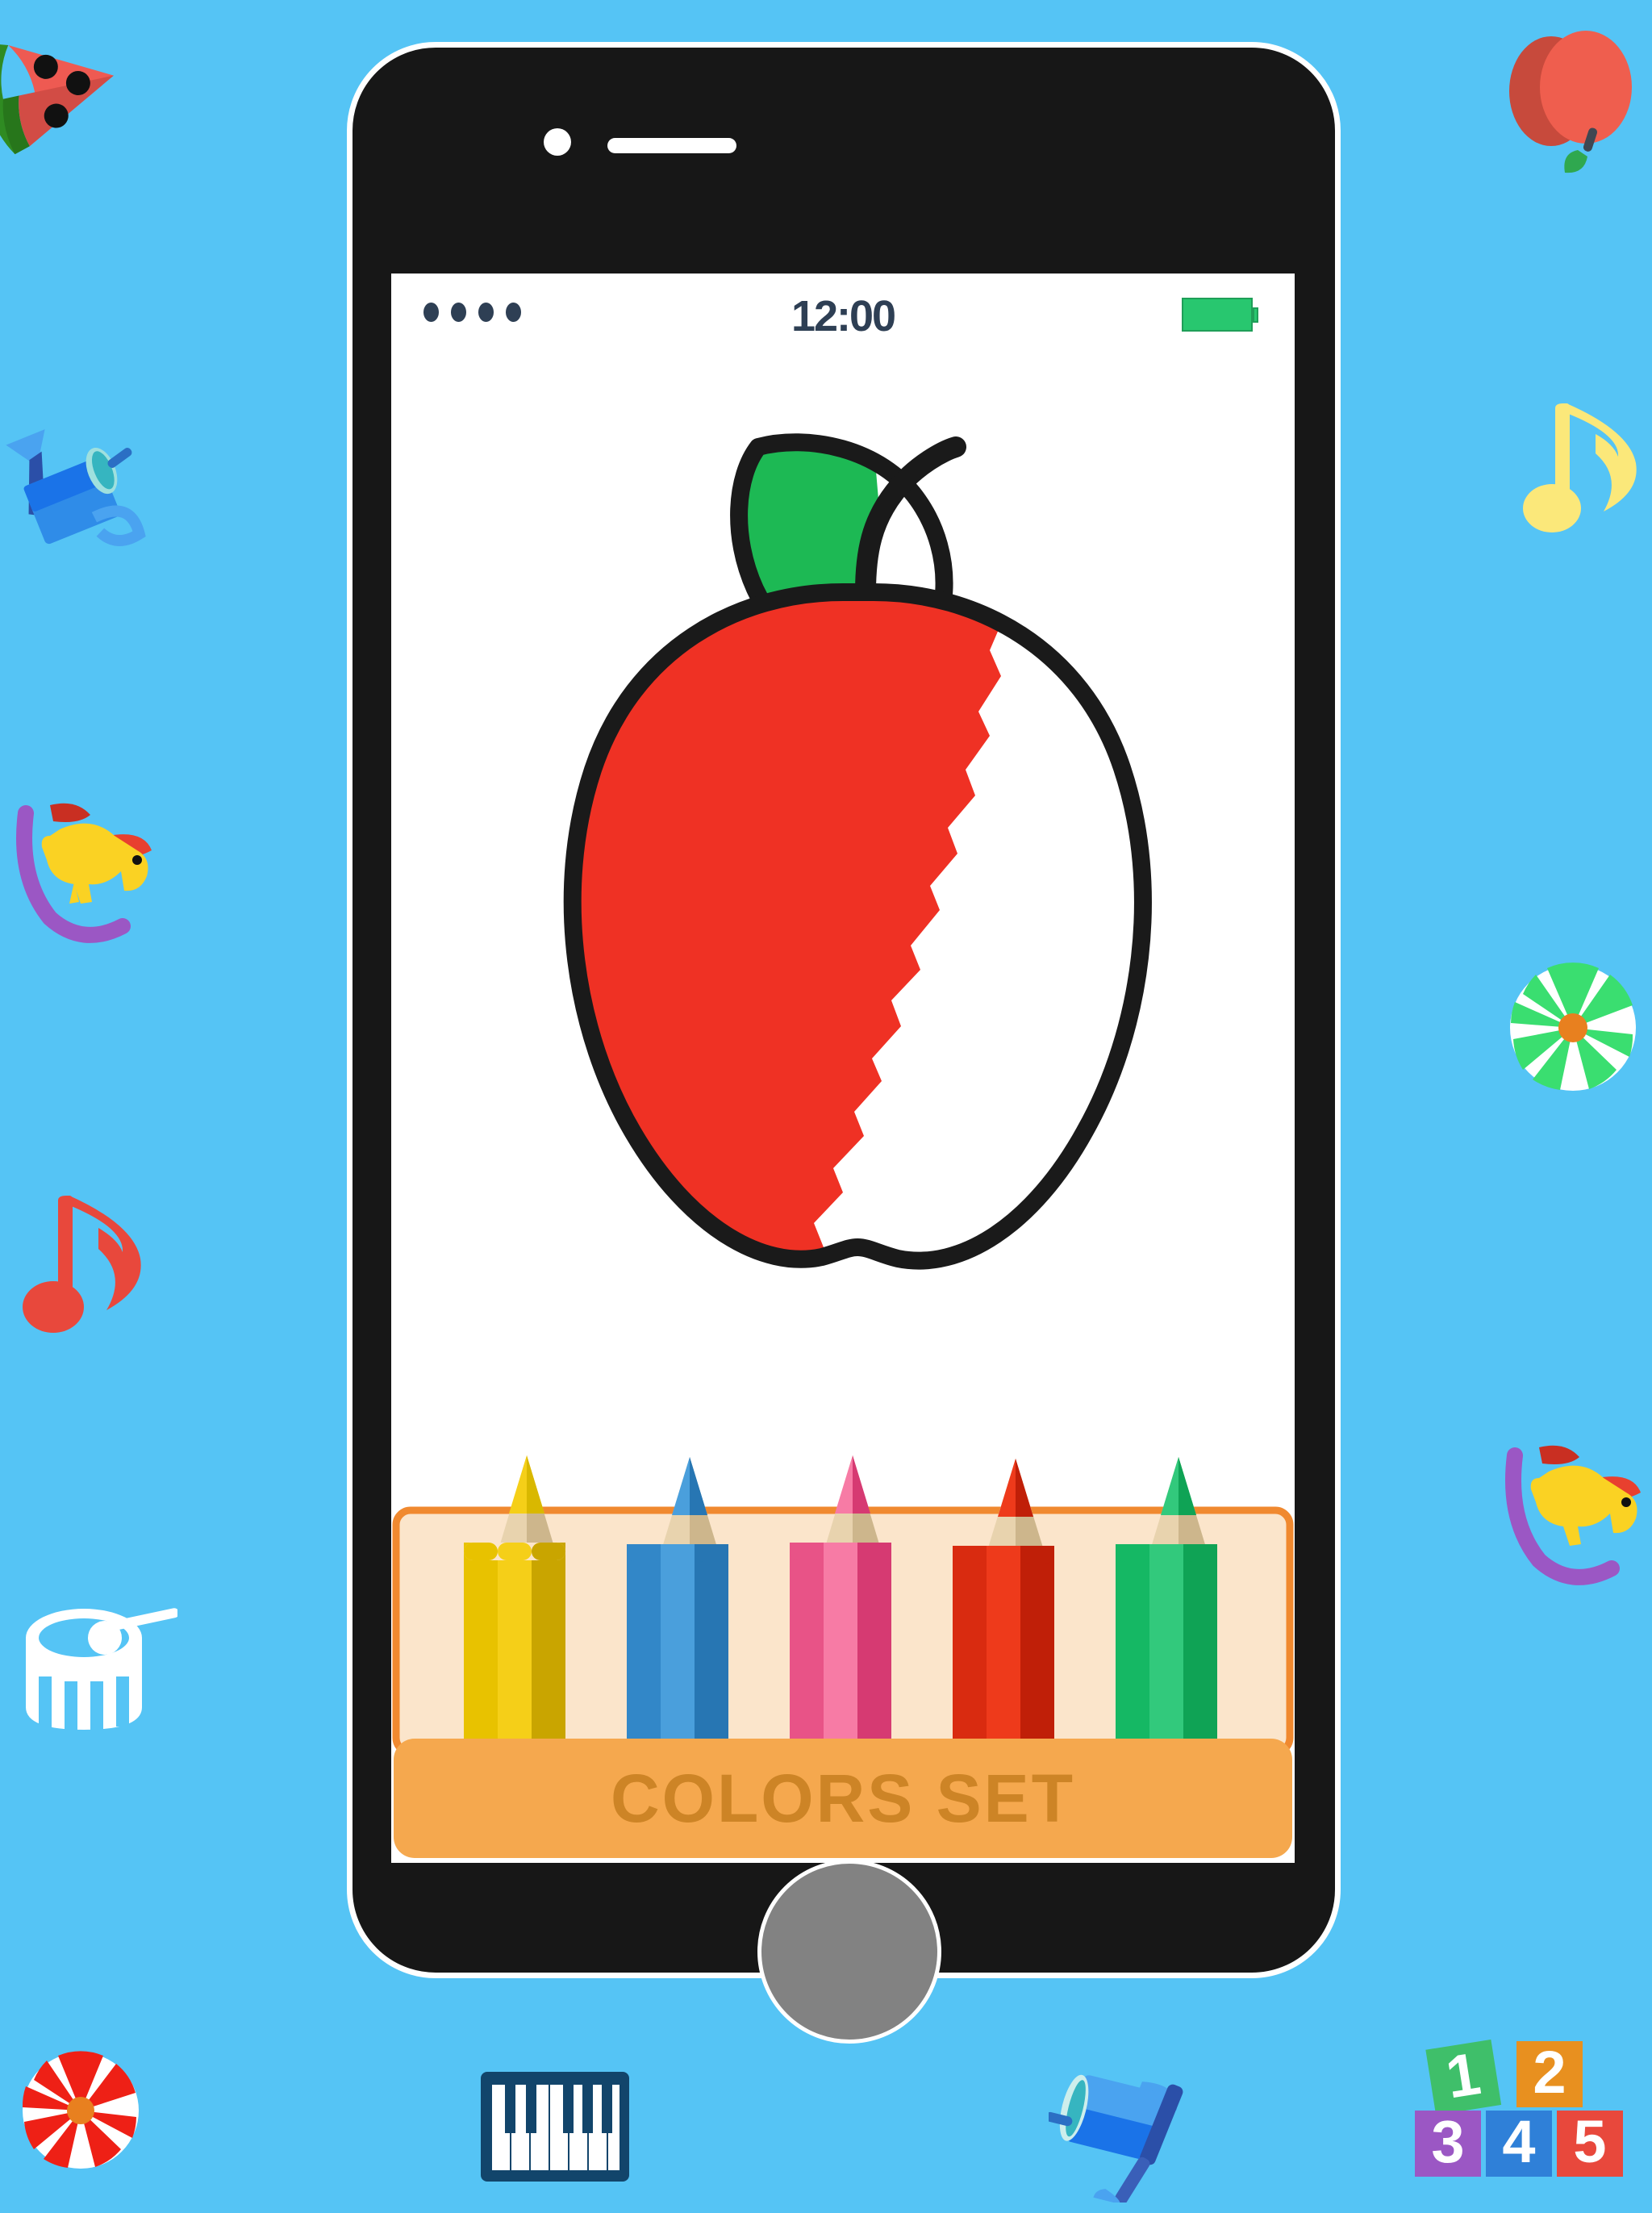 The image size is (1652, 2213). Describe the element at coordinates (1255, 315) in the screenshot. I see `battery-cap-icon` at that location.